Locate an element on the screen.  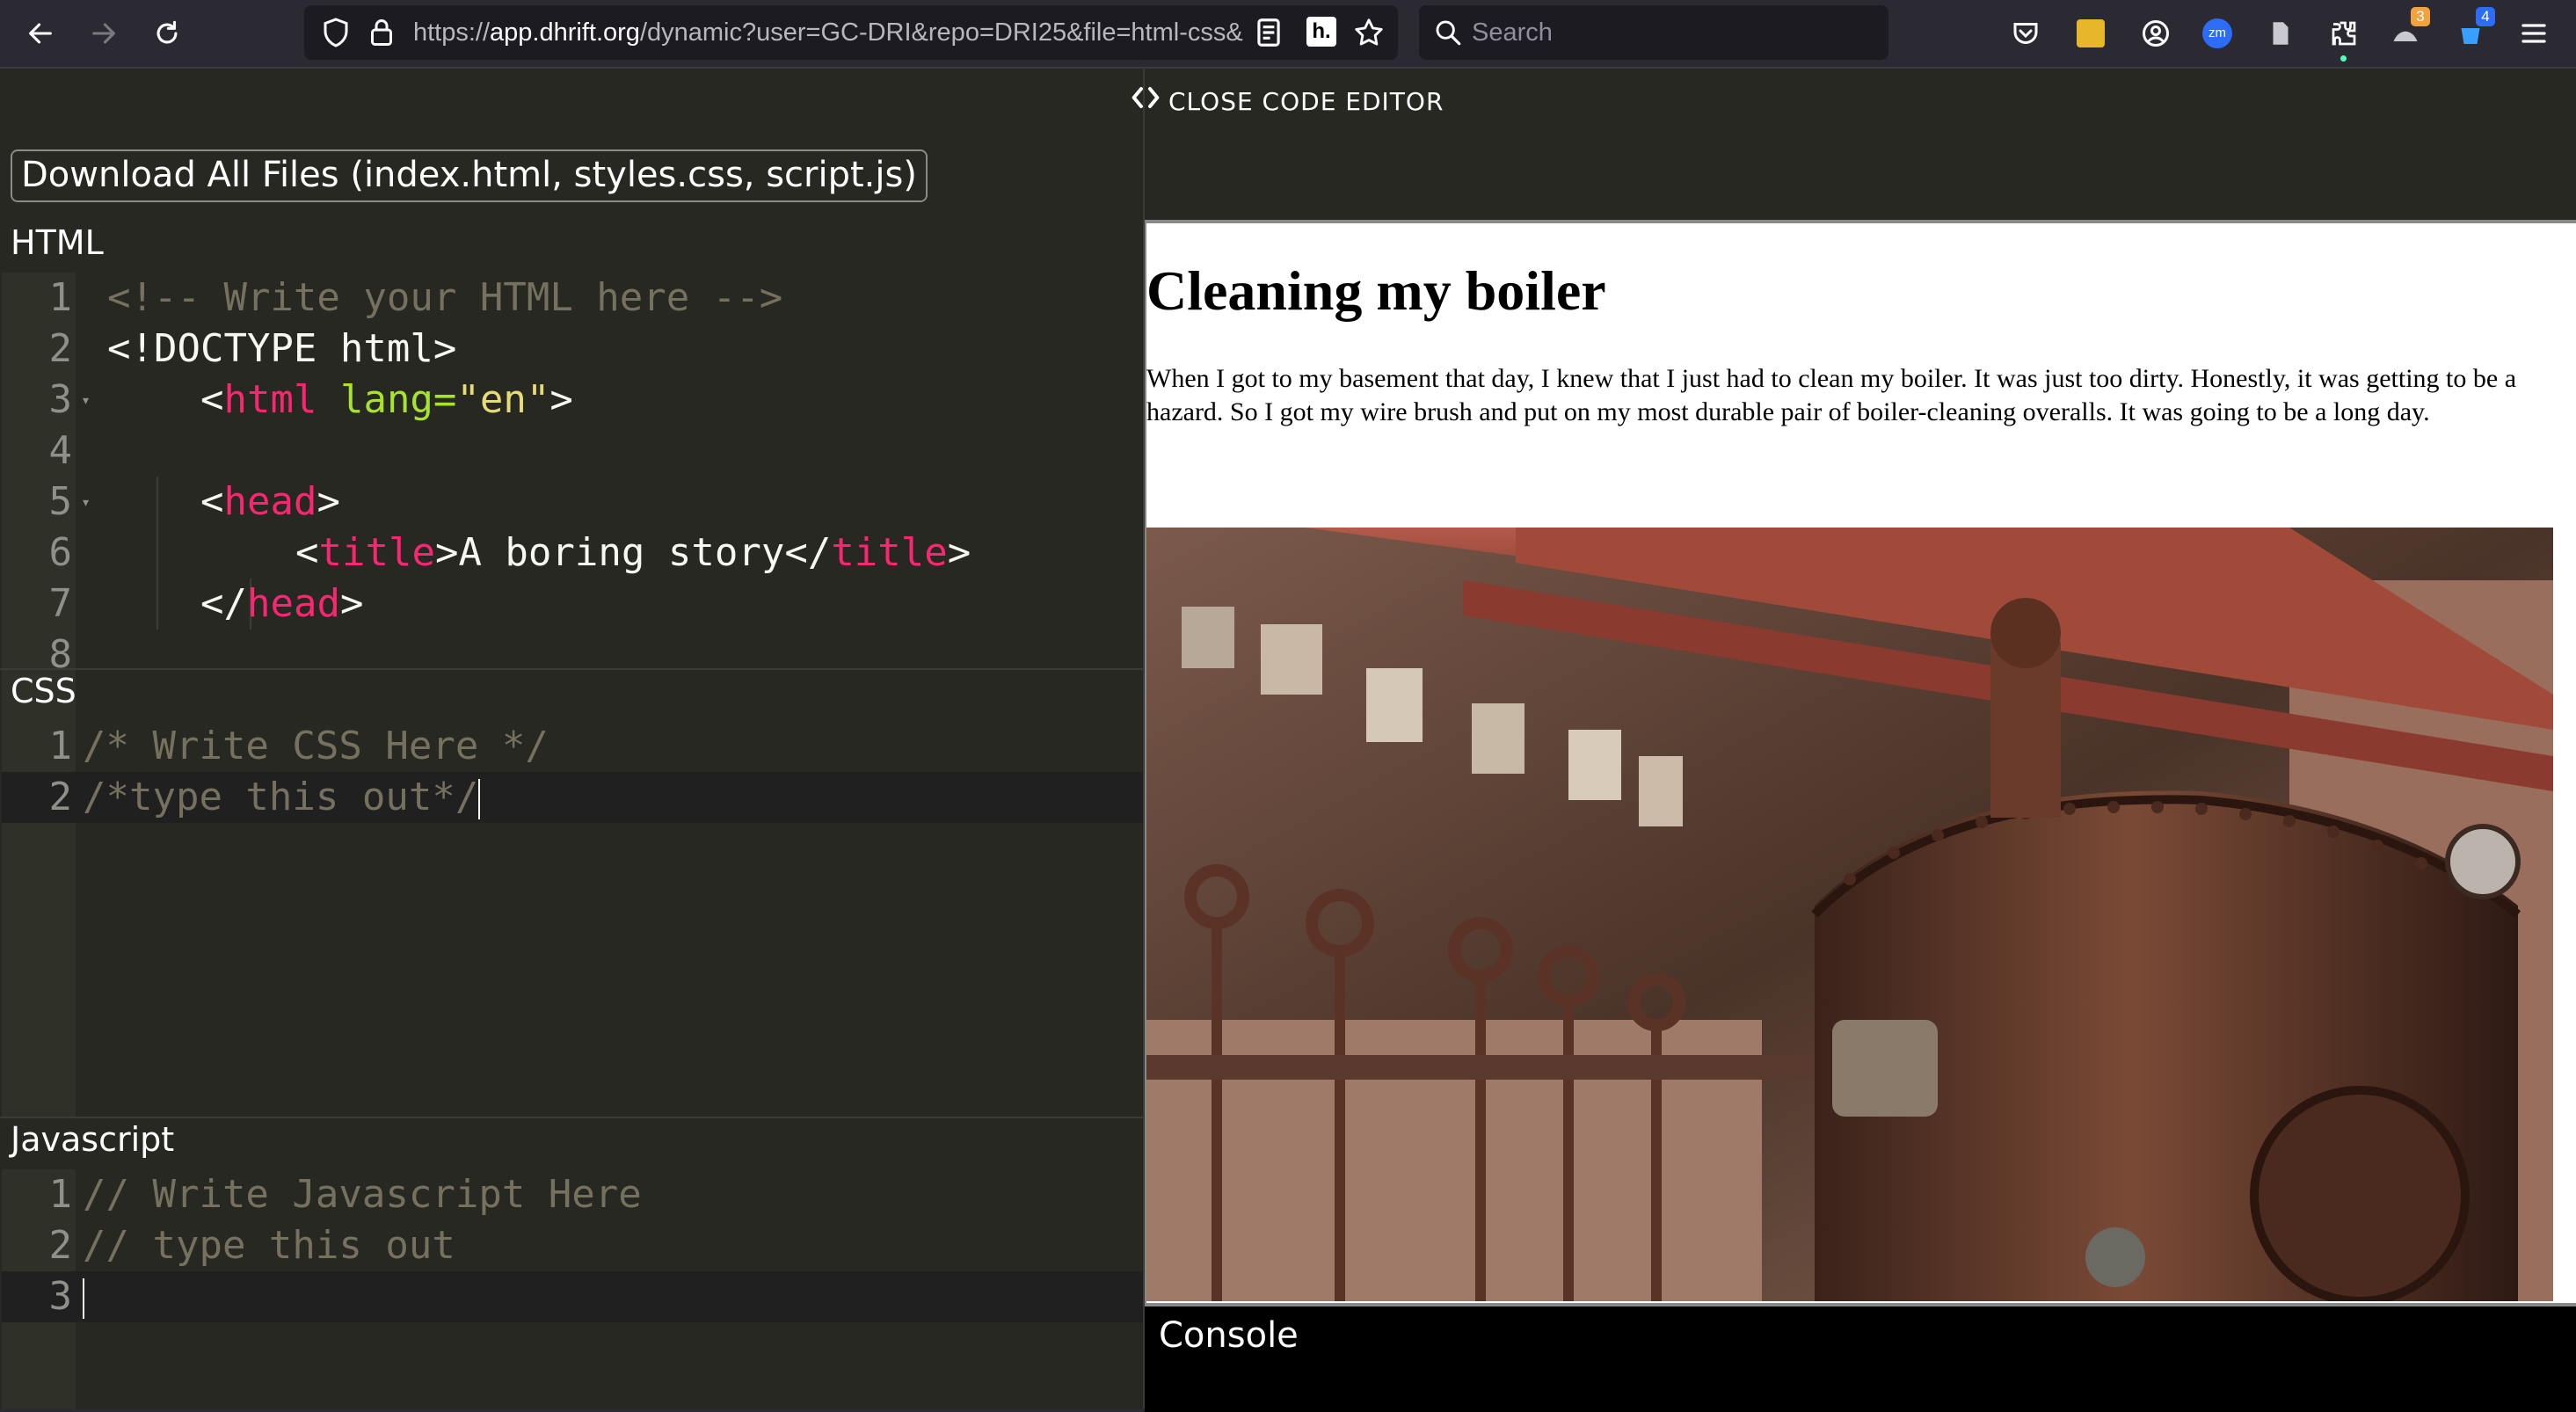
code-line: 1 // Write Javascript Here is located at coordinates (572, 1194).